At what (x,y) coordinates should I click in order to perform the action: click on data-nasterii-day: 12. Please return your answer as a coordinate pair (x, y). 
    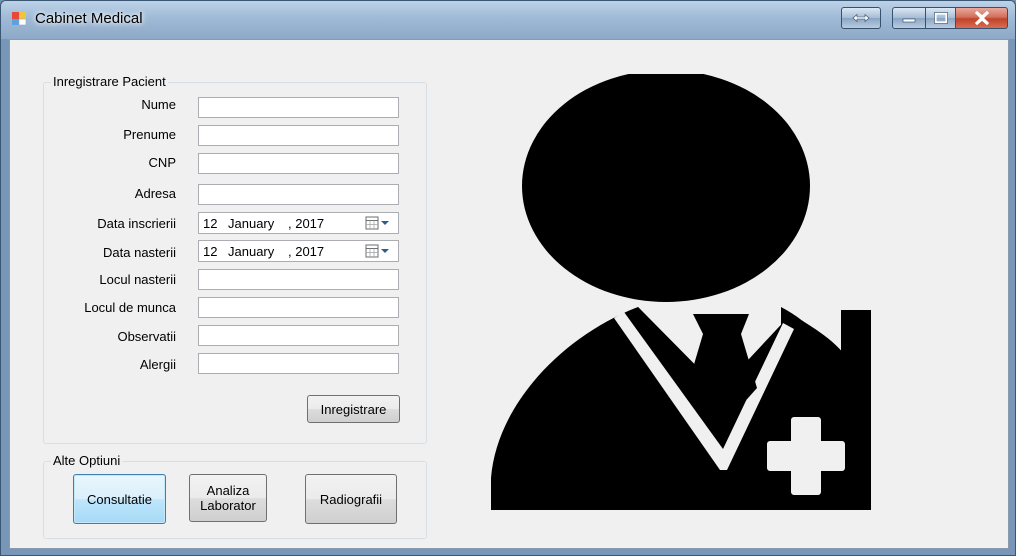
    Looking at the image, I should click on (210, 251).